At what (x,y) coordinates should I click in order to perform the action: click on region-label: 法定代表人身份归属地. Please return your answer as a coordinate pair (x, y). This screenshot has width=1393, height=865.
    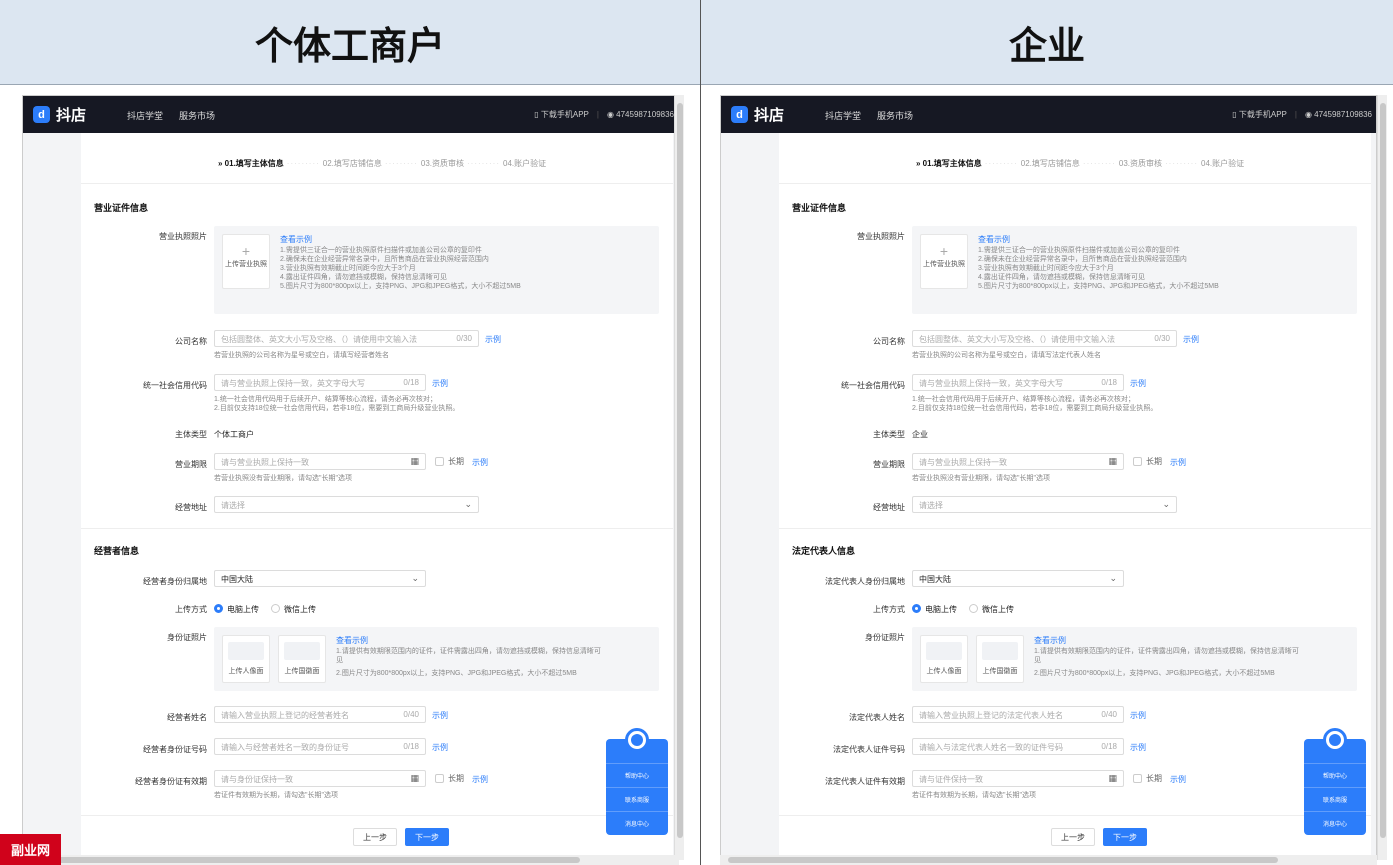
    Looking at the image, I should click on (865, 581).